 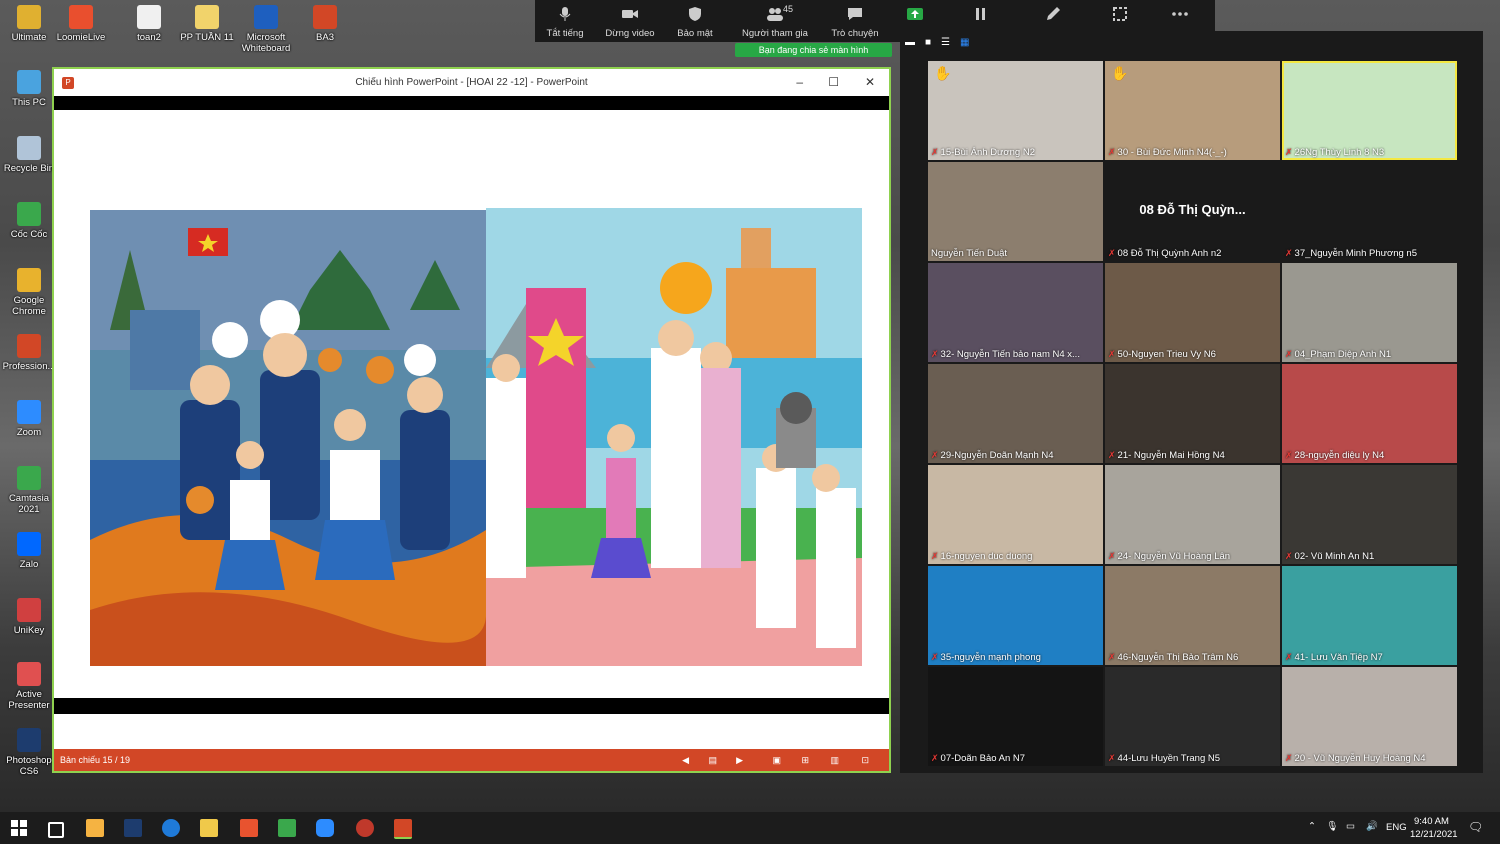 I want to click on network-icon: ▭, so click(x=1350, y=826).